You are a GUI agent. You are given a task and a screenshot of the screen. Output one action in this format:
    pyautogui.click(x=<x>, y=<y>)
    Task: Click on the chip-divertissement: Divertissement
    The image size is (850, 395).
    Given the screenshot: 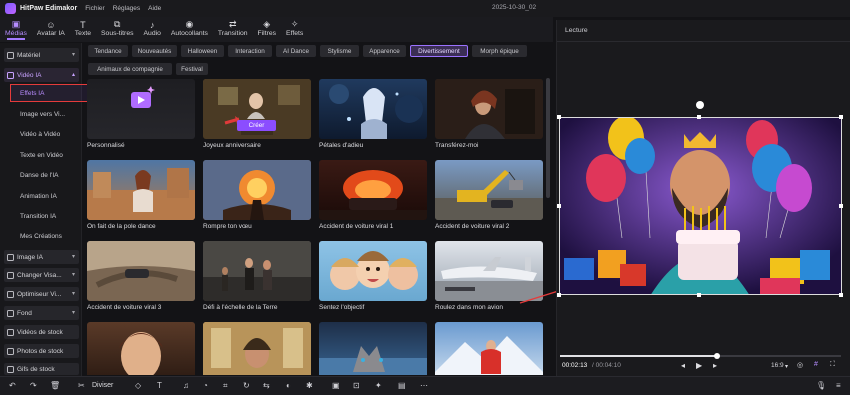 What is the action you would take?
    pyautogui.click(x=439, y=51)
    